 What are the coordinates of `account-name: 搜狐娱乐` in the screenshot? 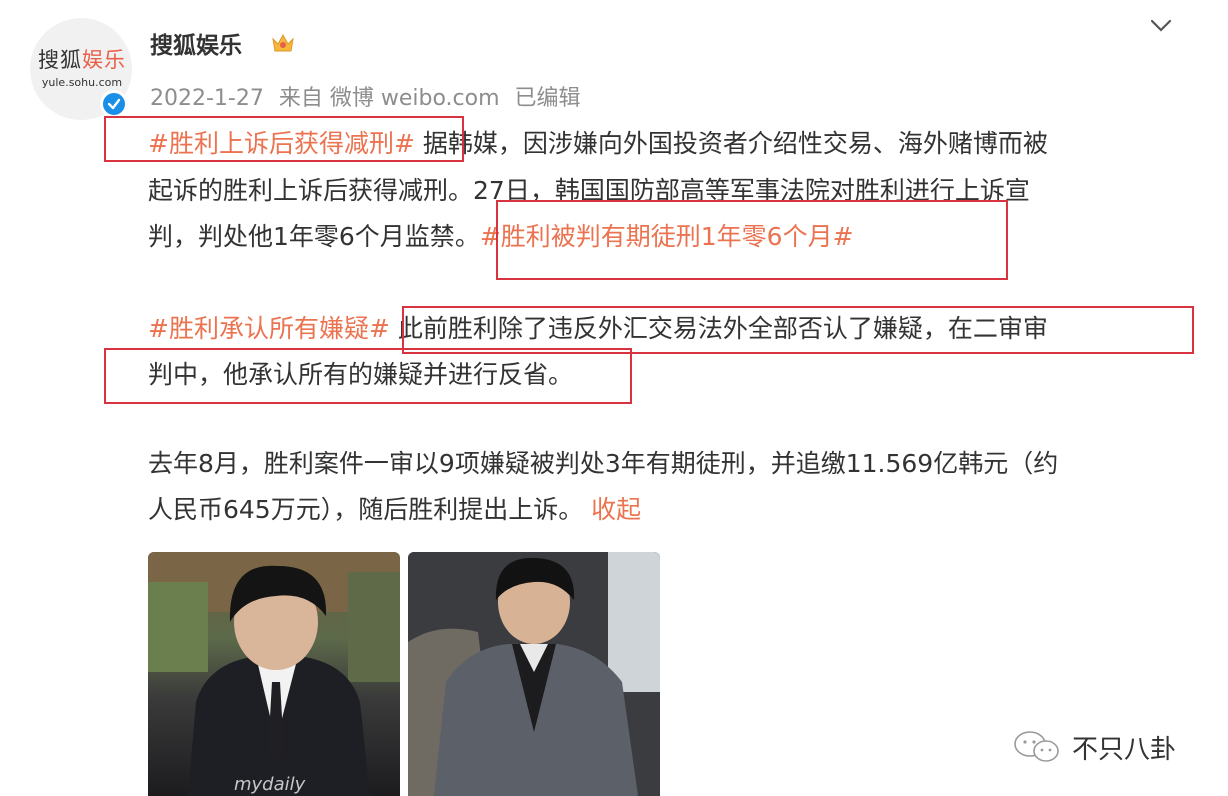 It's located at (196, 43).